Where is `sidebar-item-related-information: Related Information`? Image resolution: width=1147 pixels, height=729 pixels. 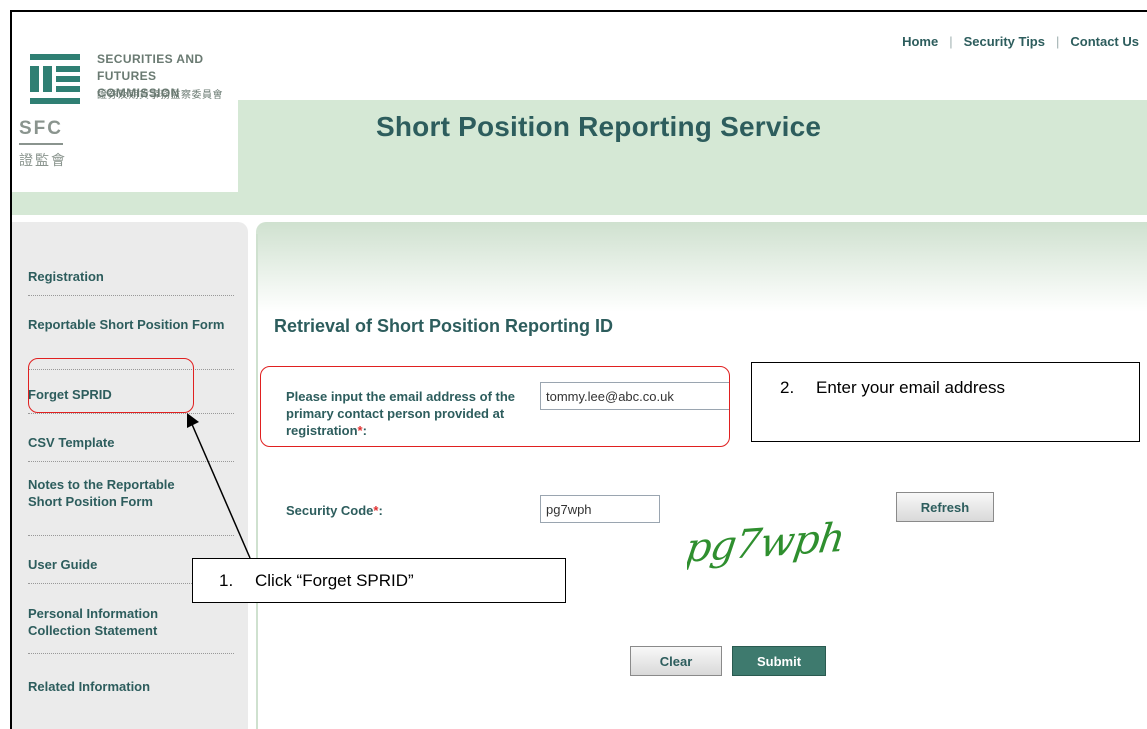 sidebar-item-related-information: Related Information is located at coordinates (128, 686).